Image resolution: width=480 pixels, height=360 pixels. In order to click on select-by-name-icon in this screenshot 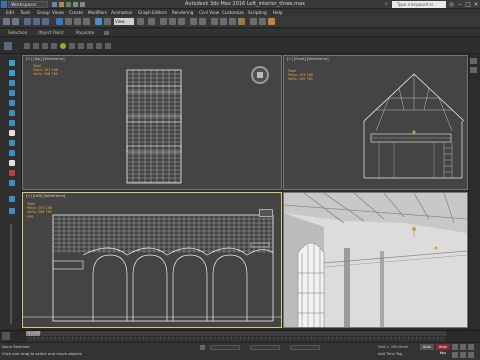, I will do `click(68, 21)`.